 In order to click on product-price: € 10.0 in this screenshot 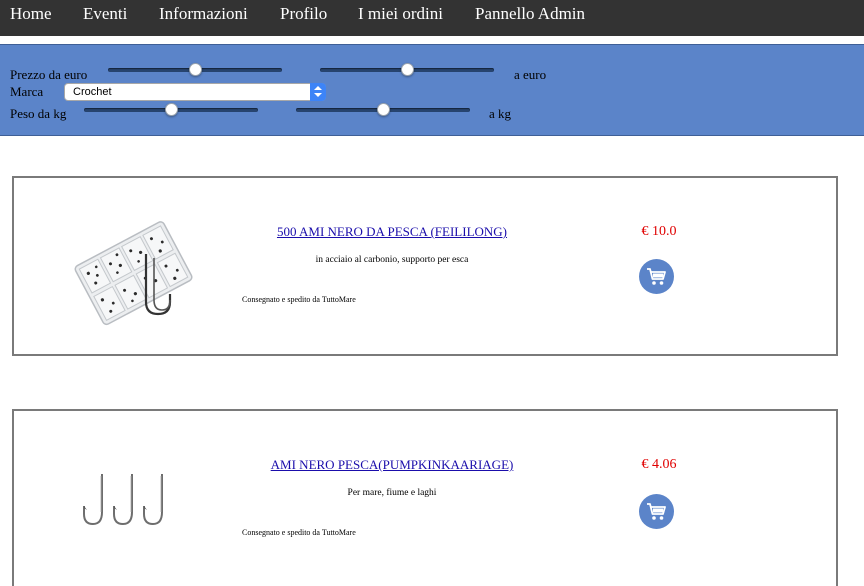, I will do `click(659, 231)`.